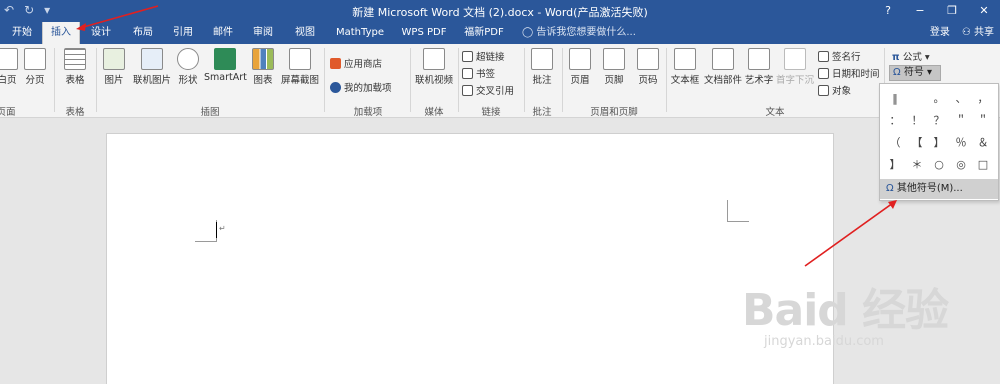 This screenshot has width=1000, height=384. What do you see at coordinates (849, 234) in the screenshot?
I see `annotation-arrow-more-symbols` at bounding box center [849, 234].